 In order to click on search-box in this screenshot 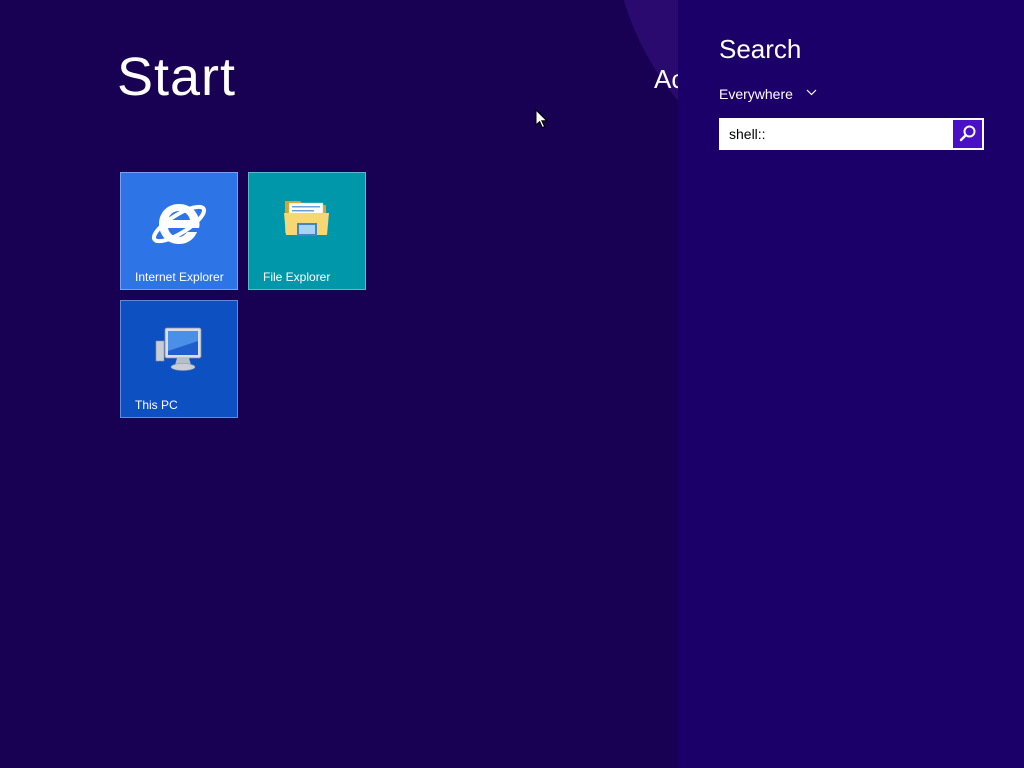, I will do `click(851, 134)`.